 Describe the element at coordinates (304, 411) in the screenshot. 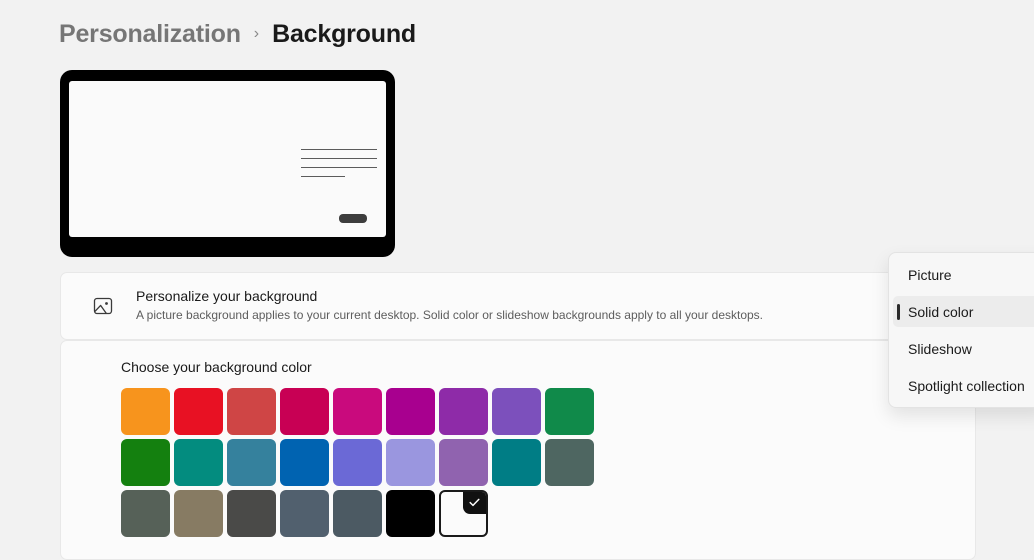

I see `color-swatch-crimson` at that location.